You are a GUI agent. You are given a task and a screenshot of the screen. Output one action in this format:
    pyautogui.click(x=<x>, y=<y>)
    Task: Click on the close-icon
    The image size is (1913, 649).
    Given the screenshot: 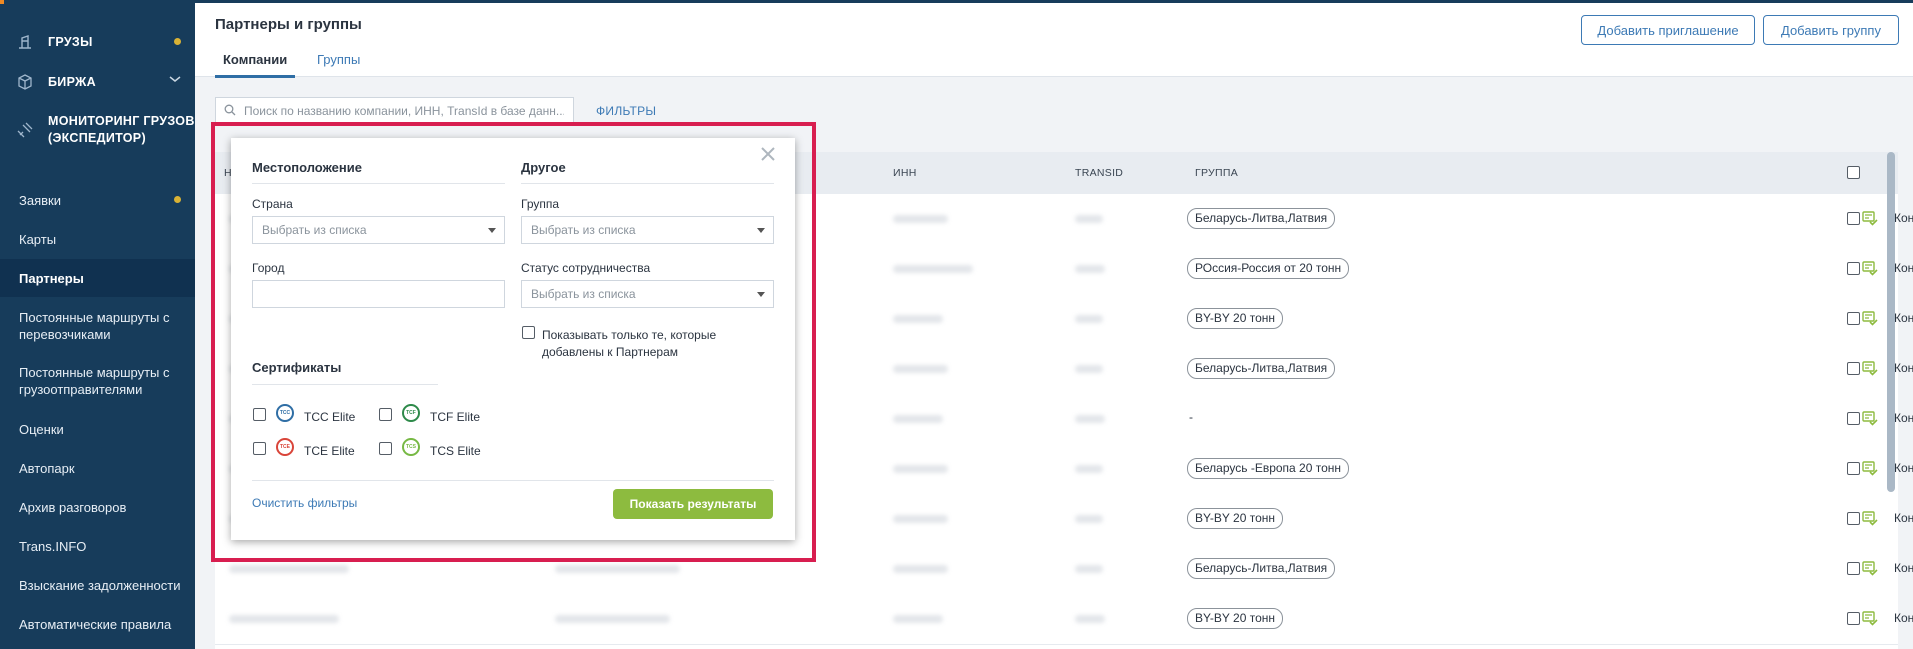 What is the action you would take?
    pyautogui.click(x=768, y=154)
    